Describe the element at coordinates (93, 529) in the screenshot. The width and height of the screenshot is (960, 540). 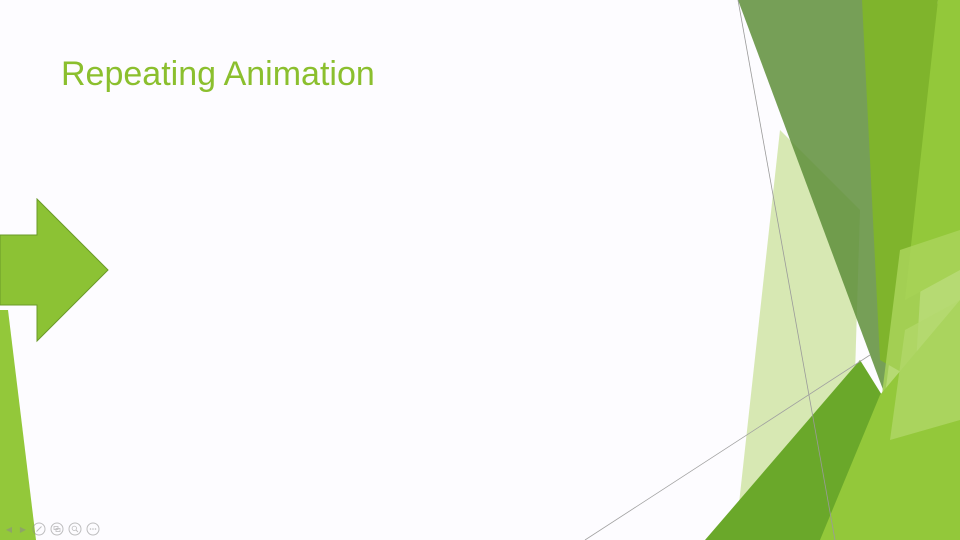
I see `more-icon` at that location.